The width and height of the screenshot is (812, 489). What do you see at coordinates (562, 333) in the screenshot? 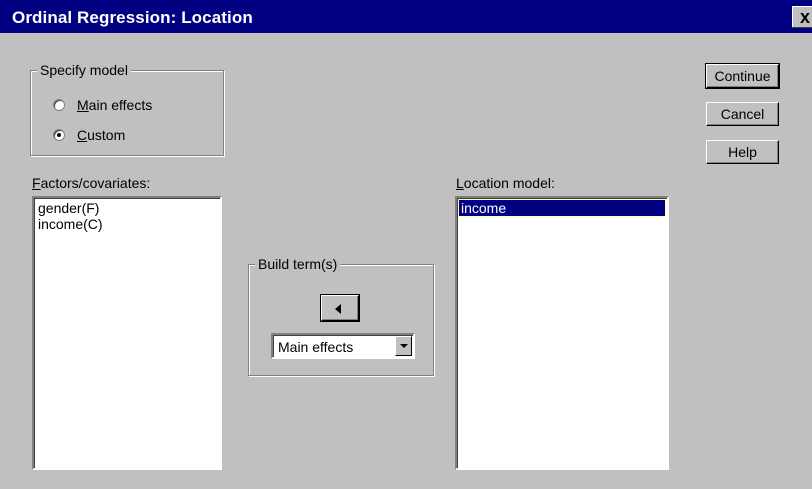
I see `location-model-list: income` at bounding box center [562, 333].